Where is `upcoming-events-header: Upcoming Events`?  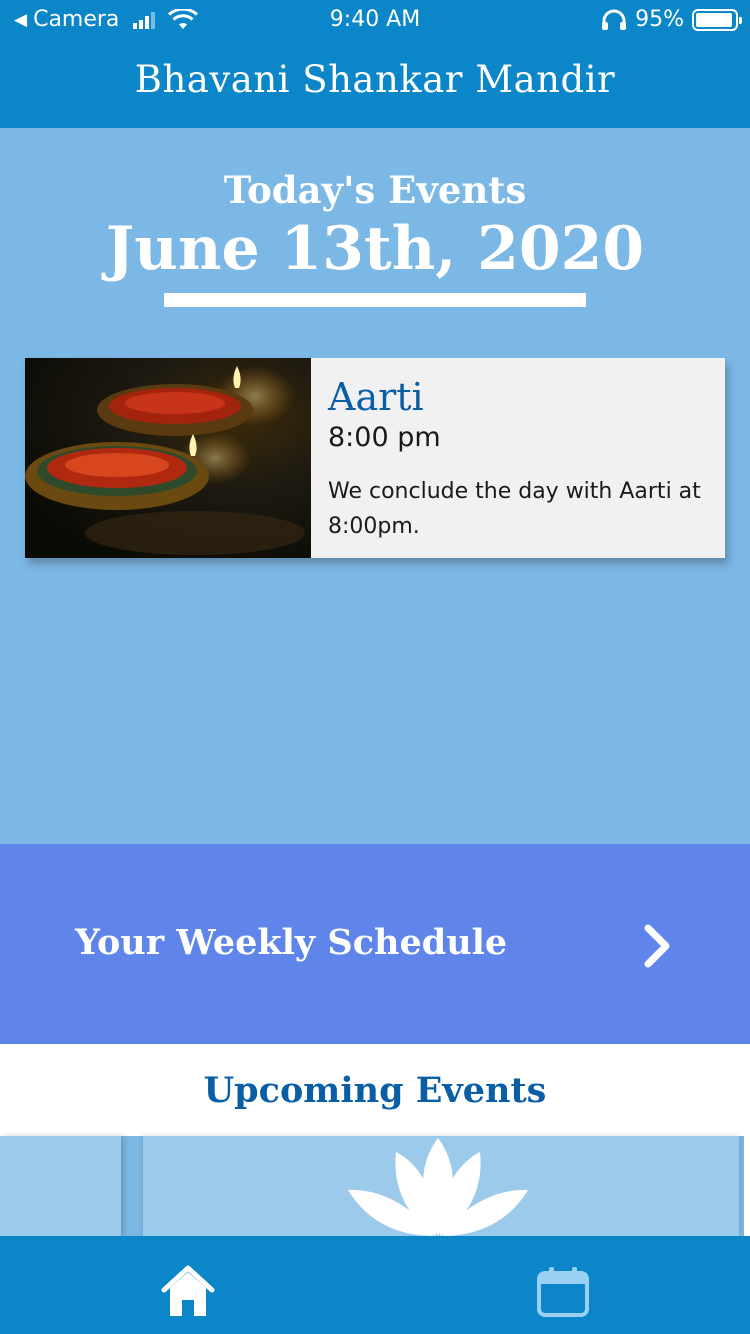
upcoming-events-header: Upcoming Events is located at coordinates (375, 1090).